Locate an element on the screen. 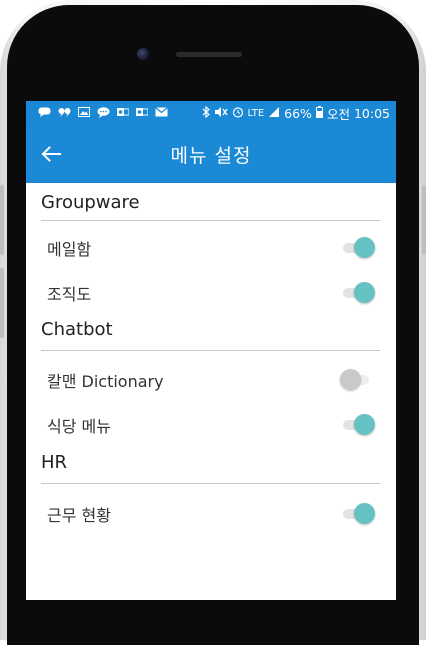  section-title: Chatbot is located at coordinates (77, 329).